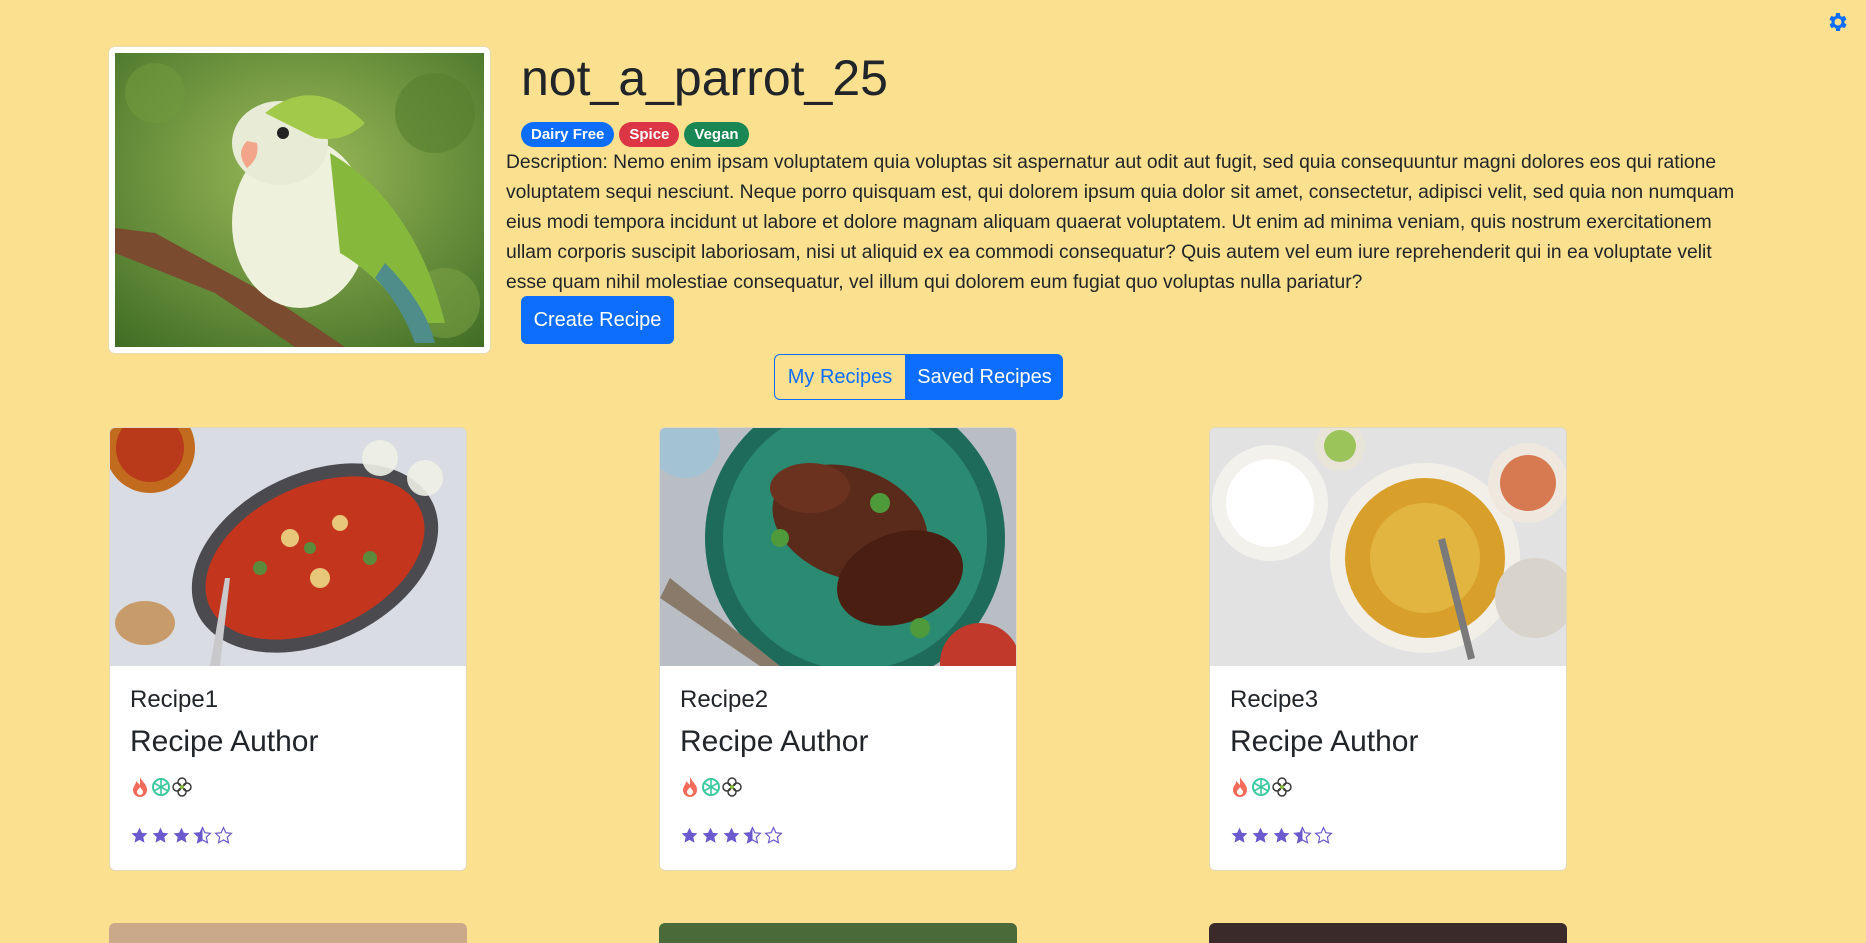 The image size is (1866, 943). Describe the element at coordinates (597, 320) in the screenshot. I see `create-recipe-button: Create Recipe` at that location.